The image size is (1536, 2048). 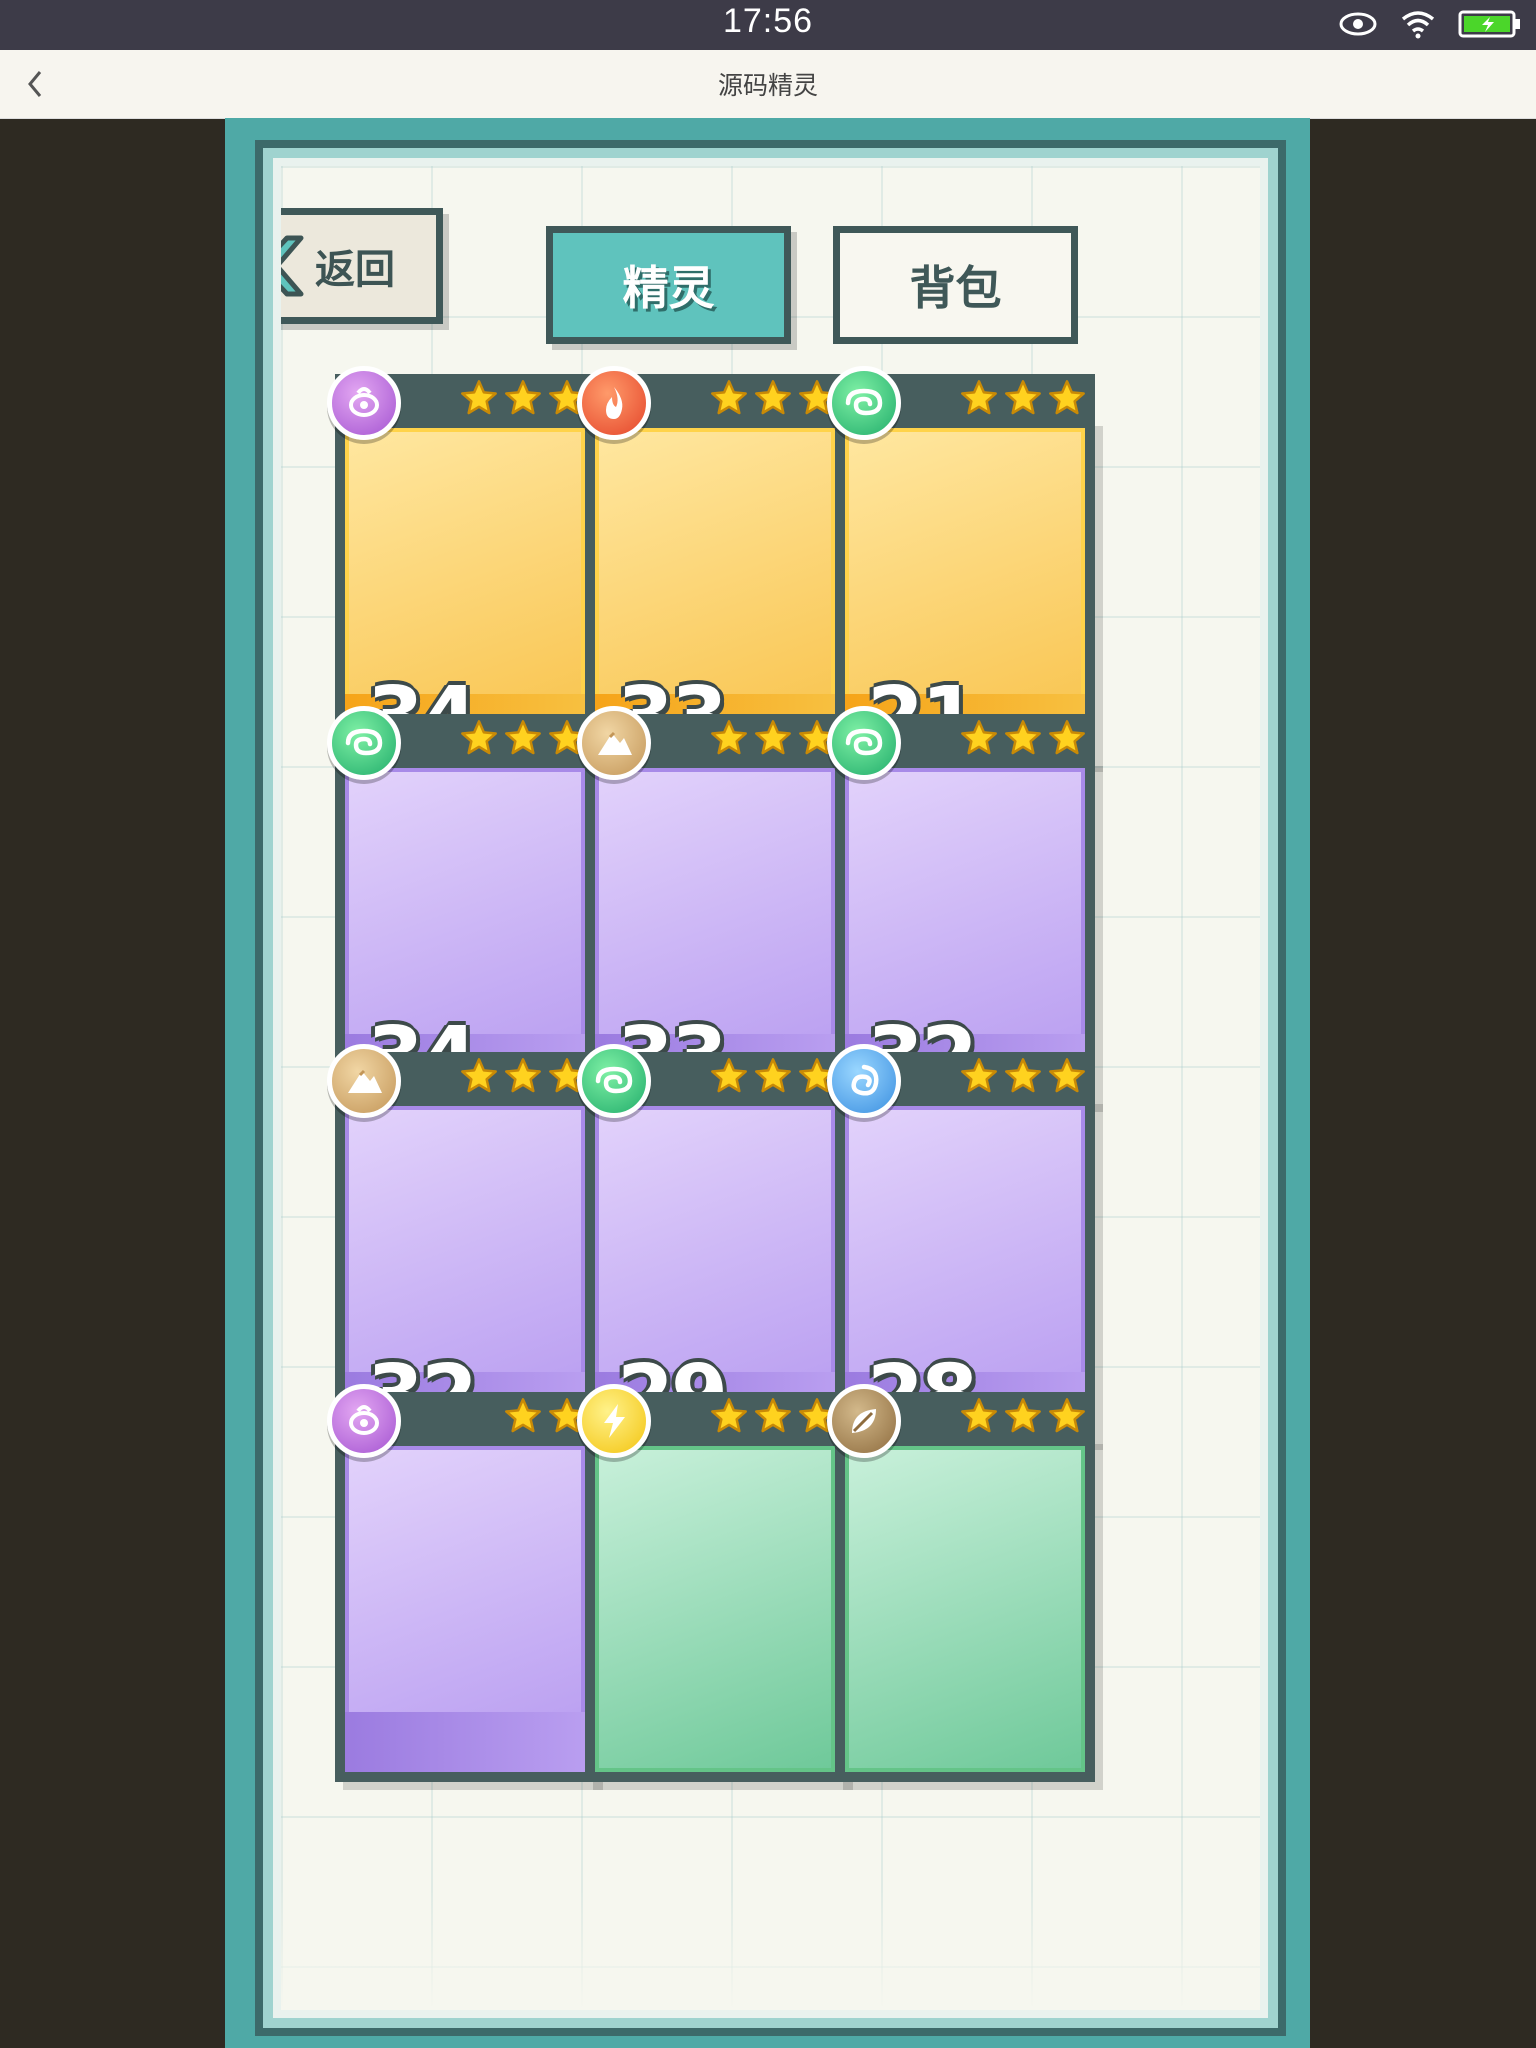 What do you see at coordinates (614, 403) in the screenshot?
I see `fire-icon` at bounding box center [614, 403].